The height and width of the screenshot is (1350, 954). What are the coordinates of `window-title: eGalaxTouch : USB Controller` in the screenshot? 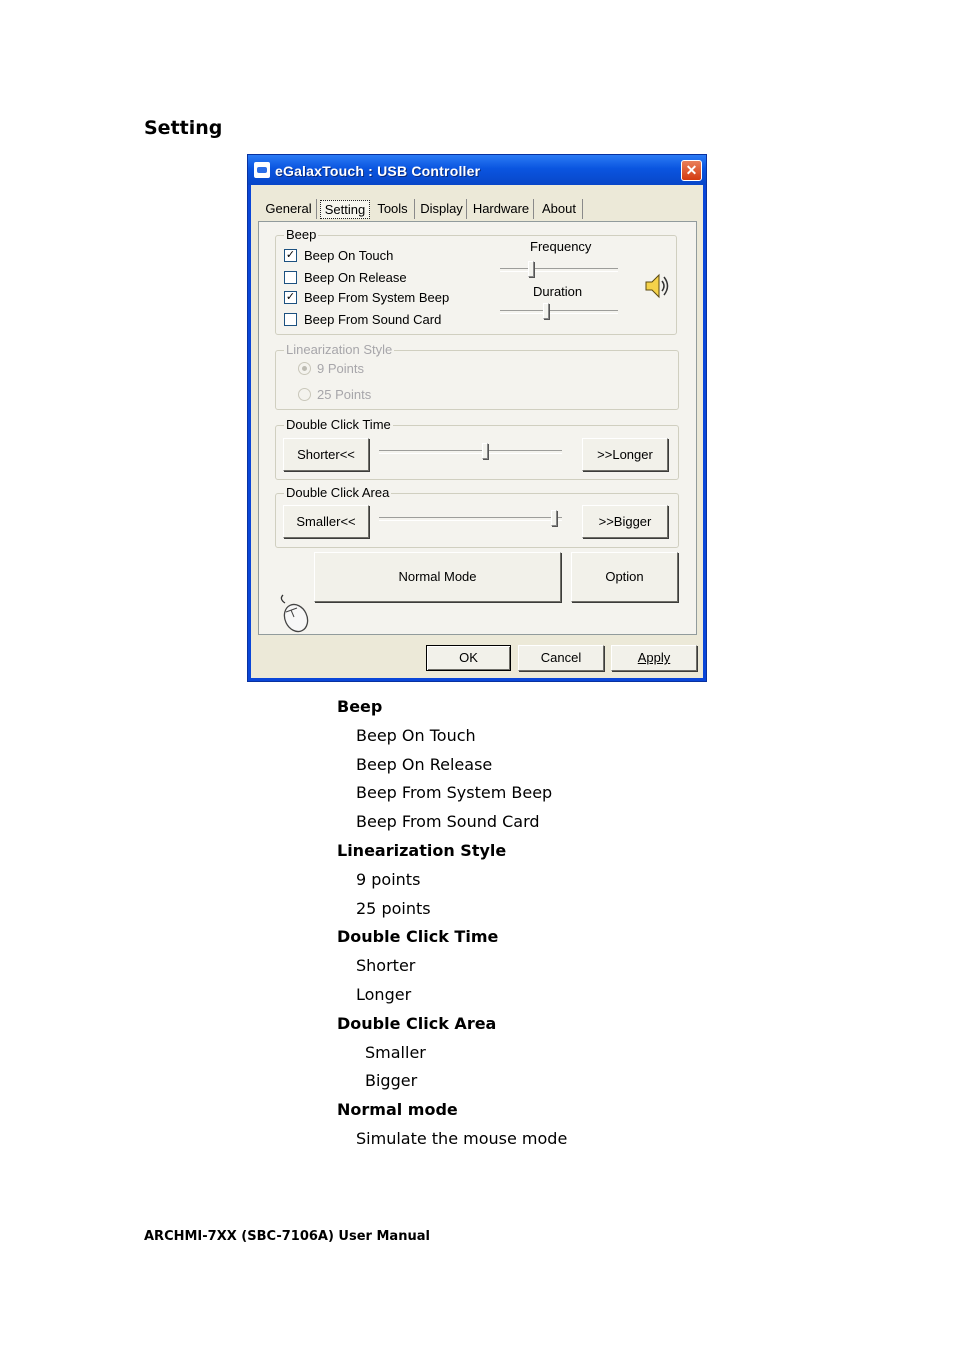 It's located at (378, 171).